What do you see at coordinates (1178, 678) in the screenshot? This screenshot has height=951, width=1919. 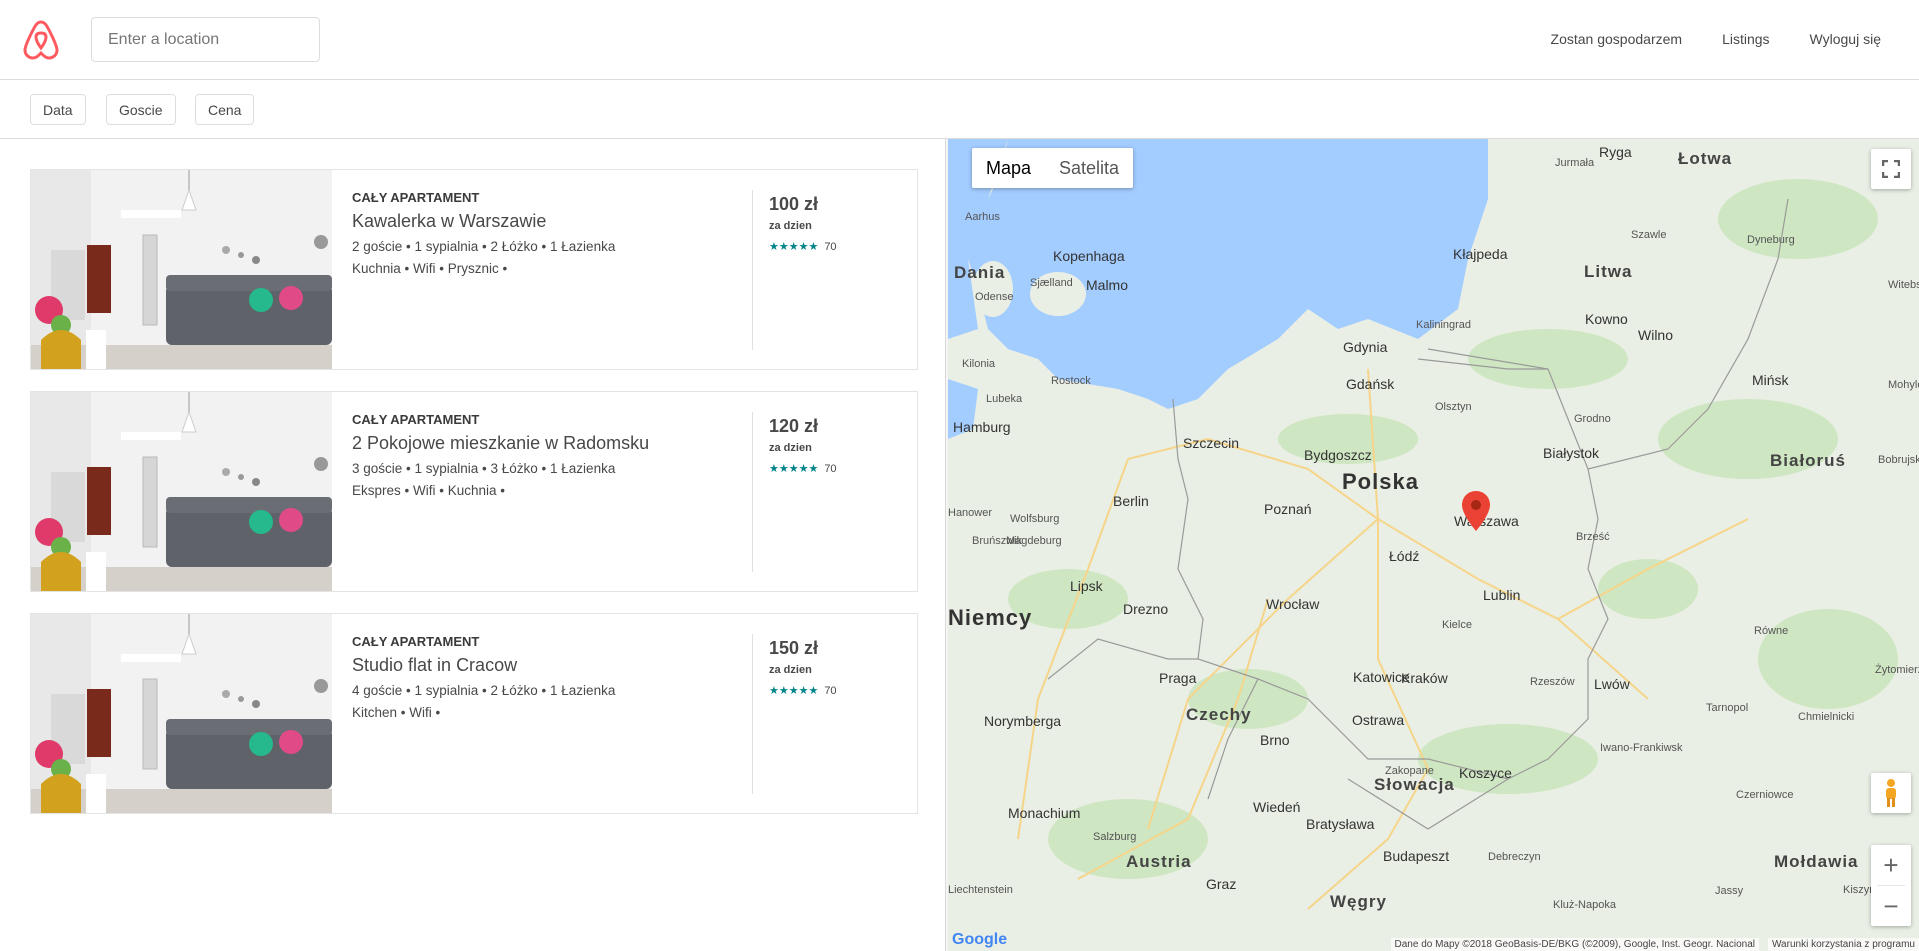 I see `map-label-city: Praga` at bounding box center [1178, 678].